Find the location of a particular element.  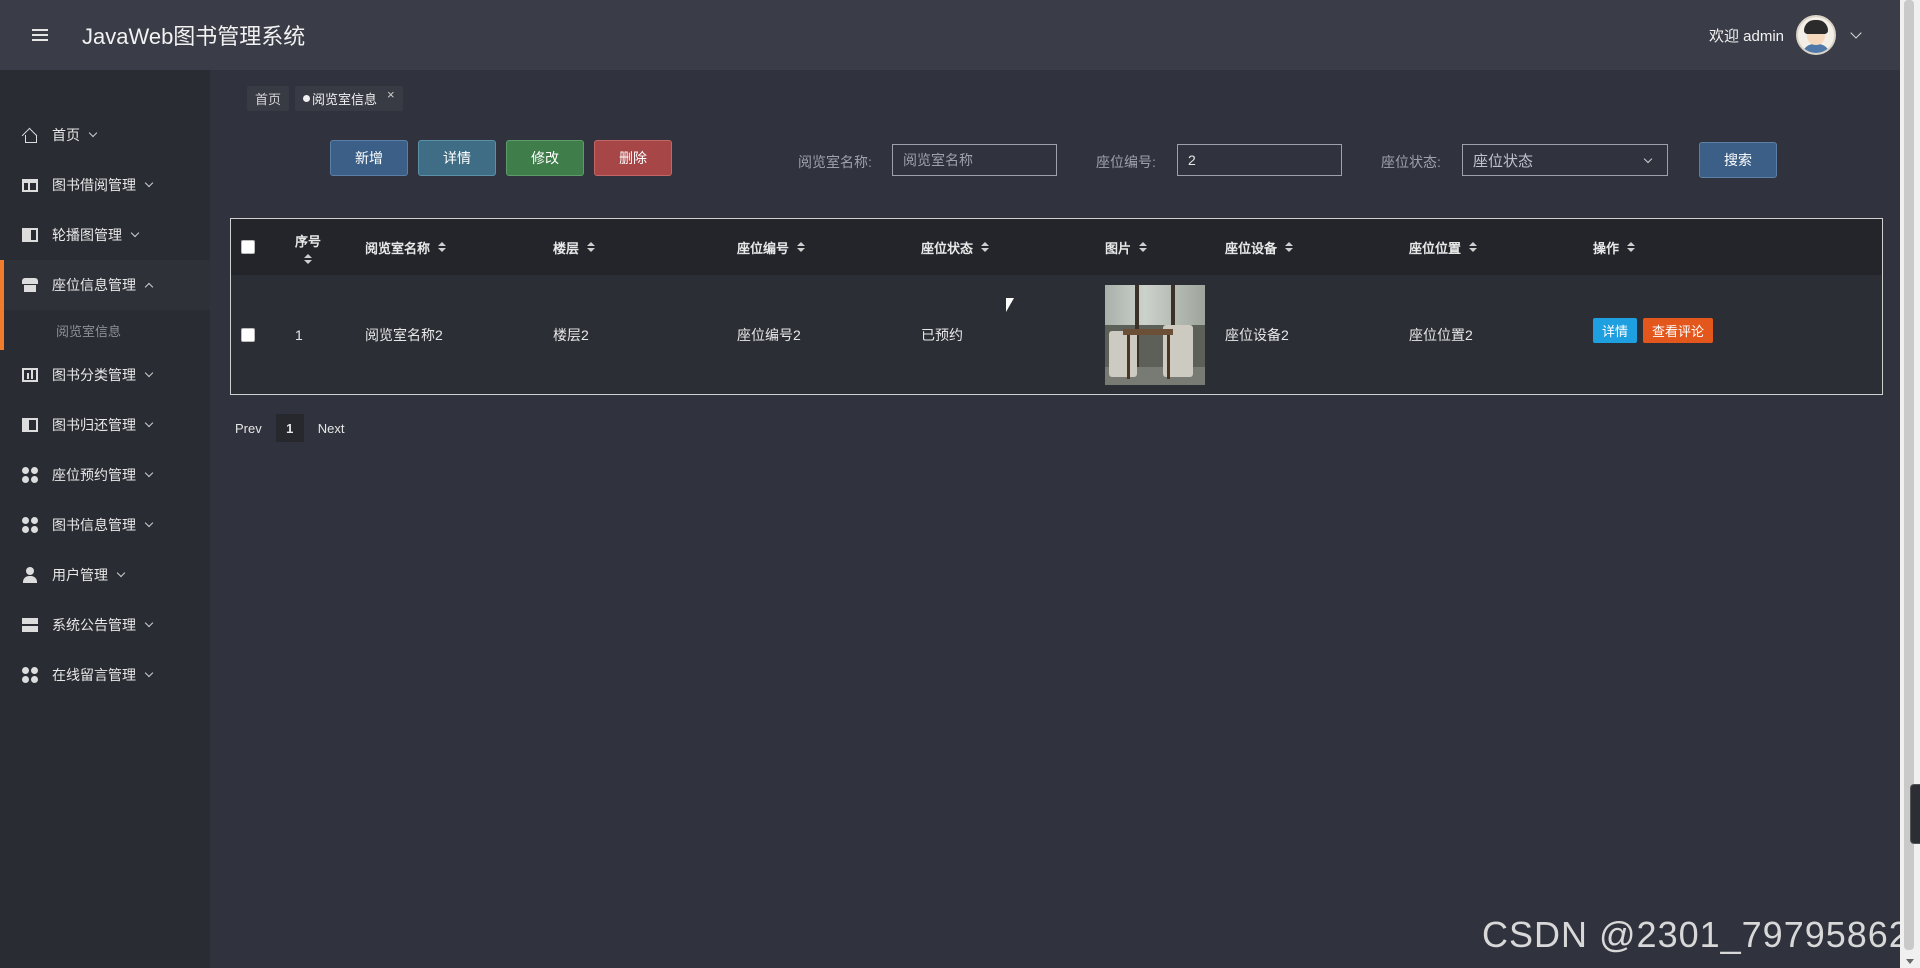

sidebar-item-home: 首页 is located at coordinates (105, 135).